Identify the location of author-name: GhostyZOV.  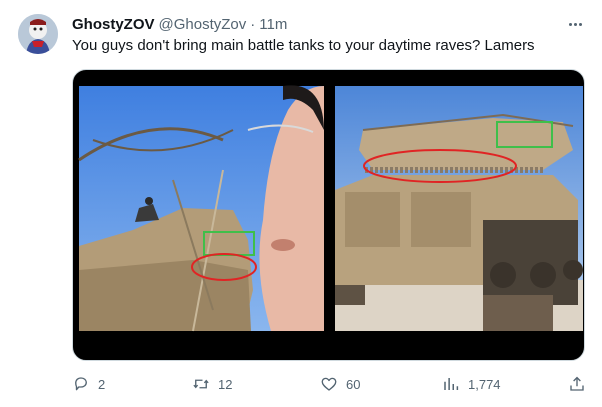
(113, 24).